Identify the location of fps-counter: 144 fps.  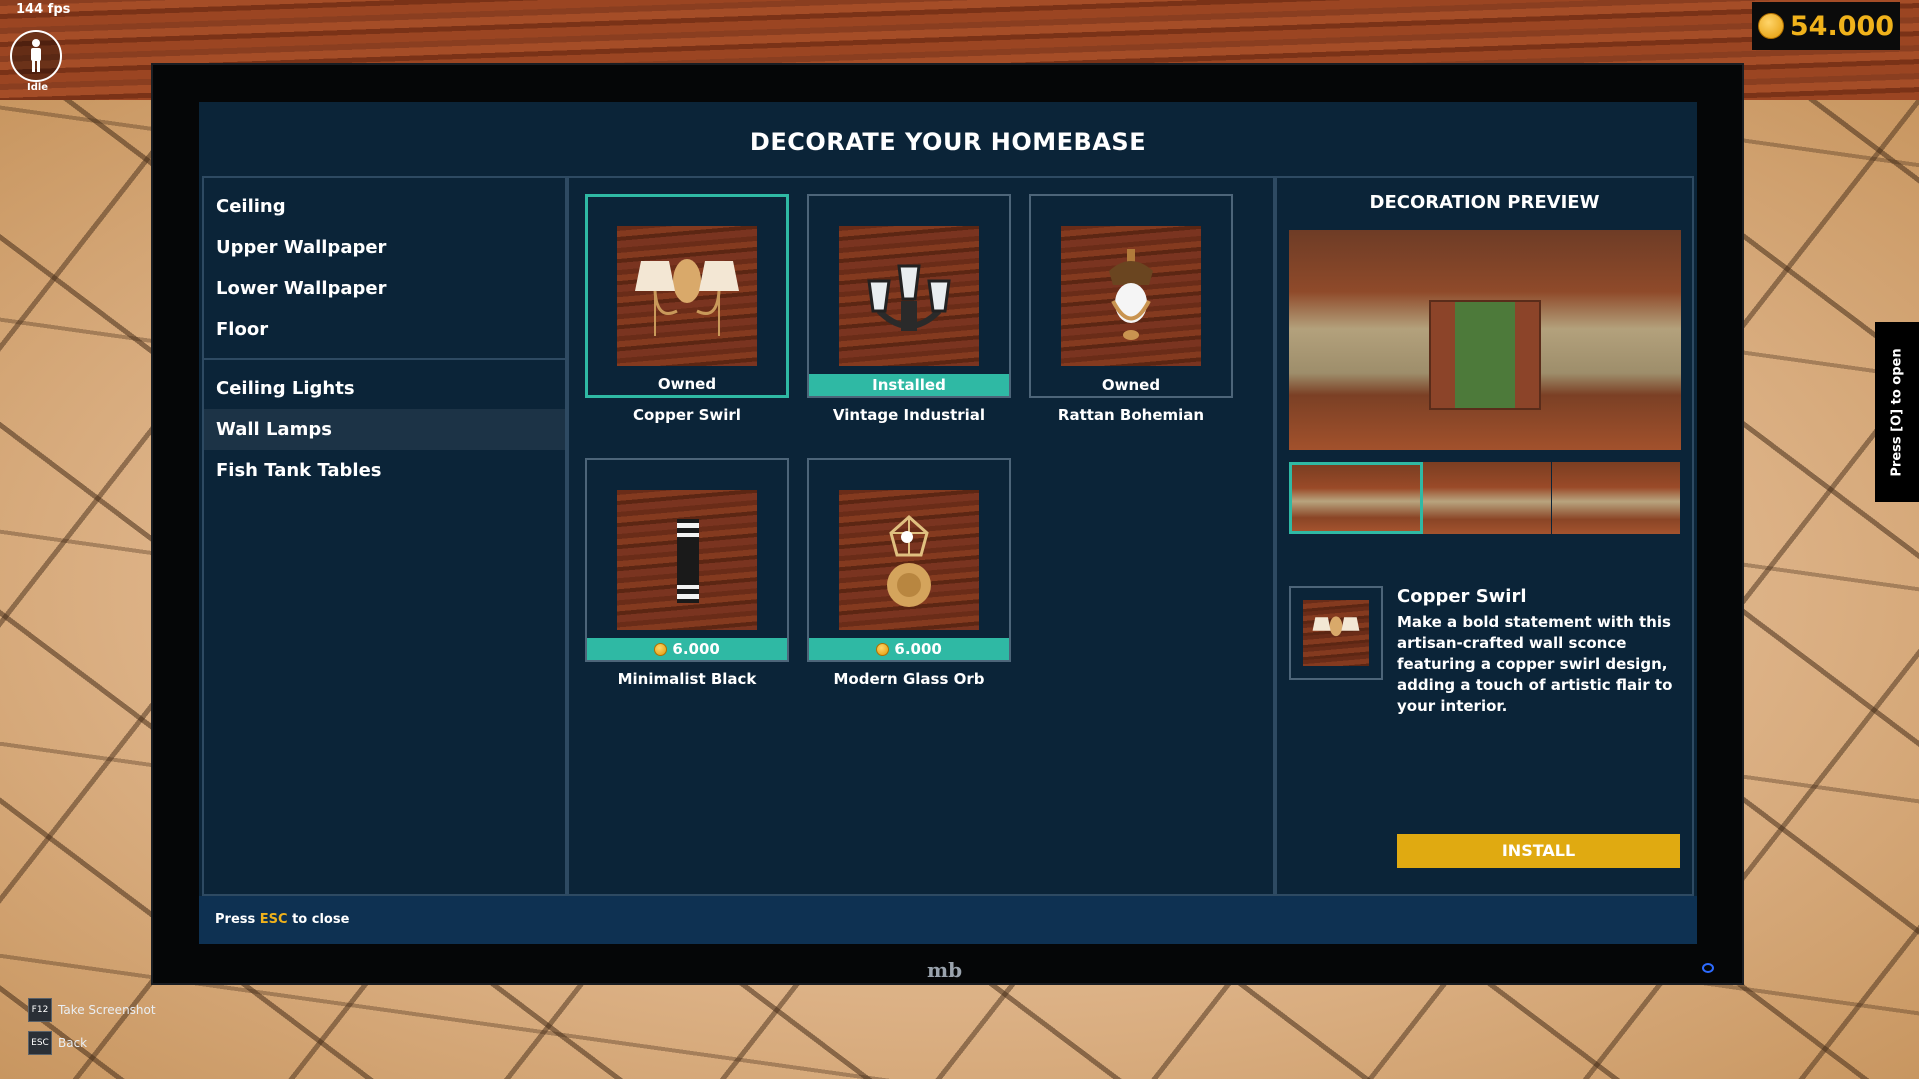
(43, 9).